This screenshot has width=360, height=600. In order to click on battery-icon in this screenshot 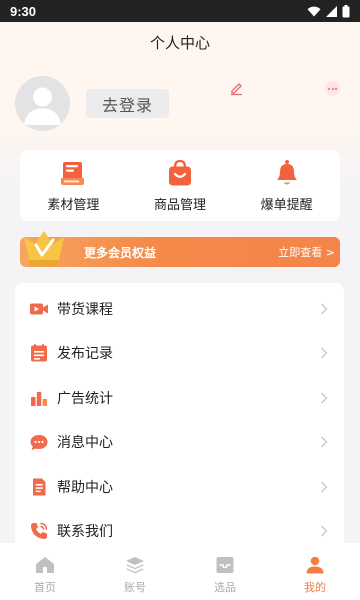, I will do `click(346, 10)`.